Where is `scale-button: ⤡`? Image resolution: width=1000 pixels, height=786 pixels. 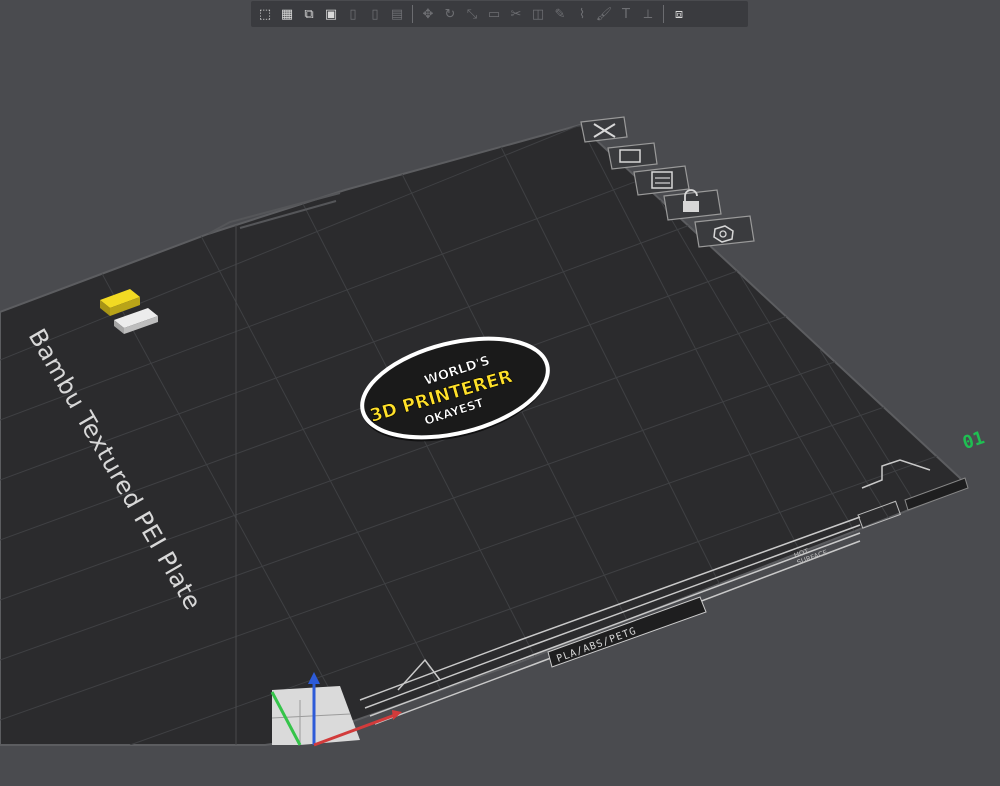
scale-button: ⤡ is located at coordinates (472, 14).